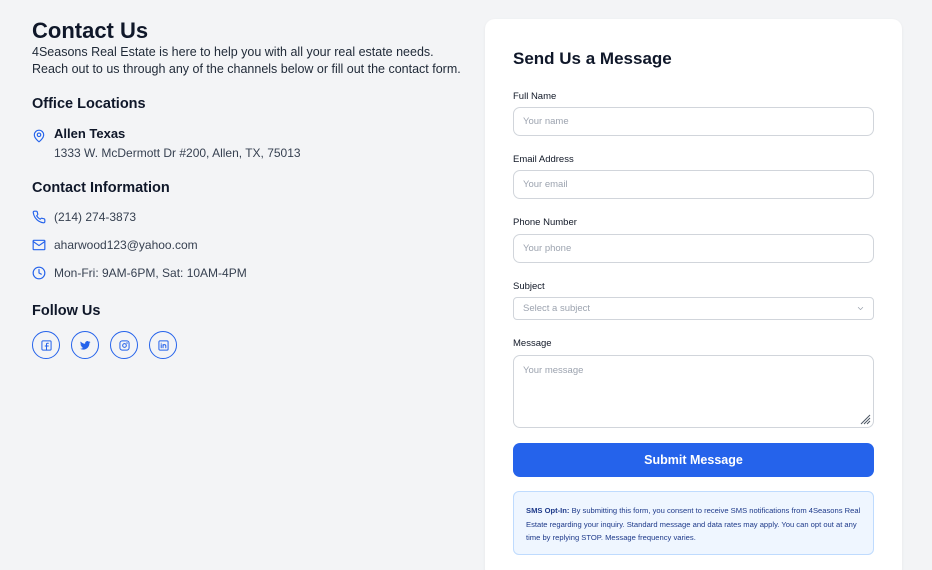  I want to click on subject-label: Subject, so click(529, 286).